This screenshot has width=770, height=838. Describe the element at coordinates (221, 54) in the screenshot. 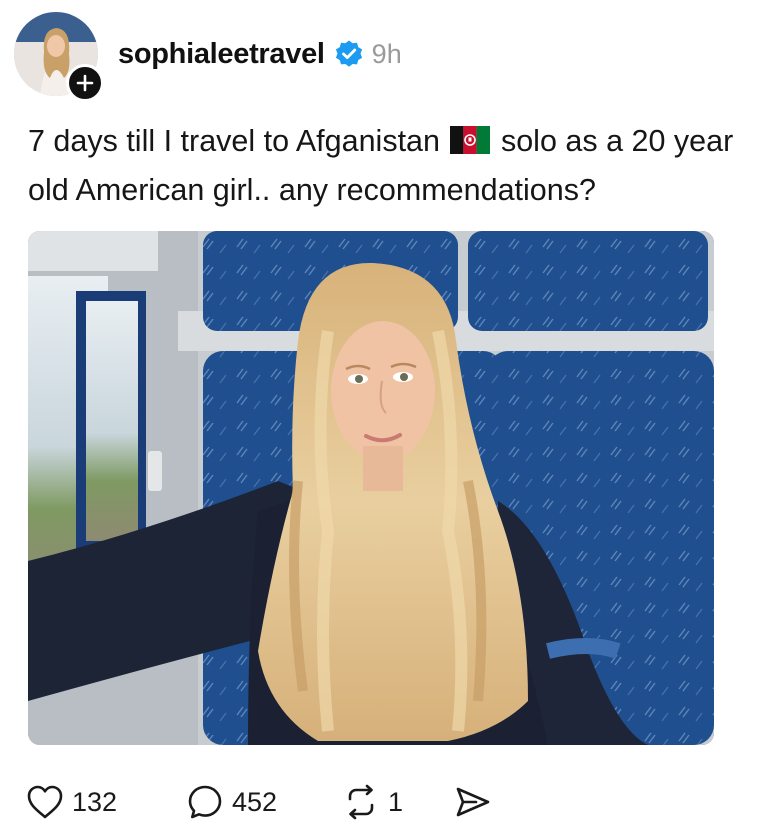

I see `username-link: sophialeetravel` at that location.